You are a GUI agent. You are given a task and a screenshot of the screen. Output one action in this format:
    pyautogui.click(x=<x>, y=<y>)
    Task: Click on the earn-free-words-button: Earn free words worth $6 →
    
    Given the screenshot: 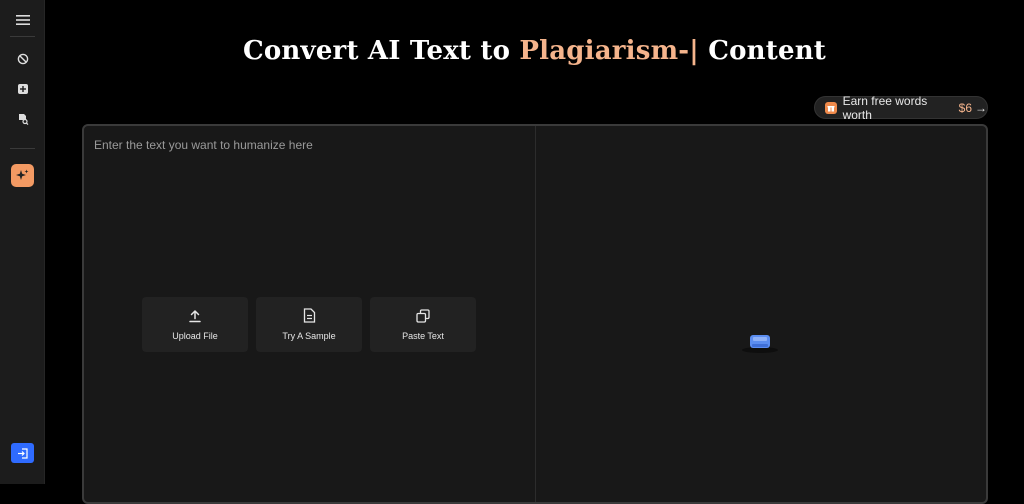 What is the action you would take?
    pyautogui.click(x=901, y=107)
    